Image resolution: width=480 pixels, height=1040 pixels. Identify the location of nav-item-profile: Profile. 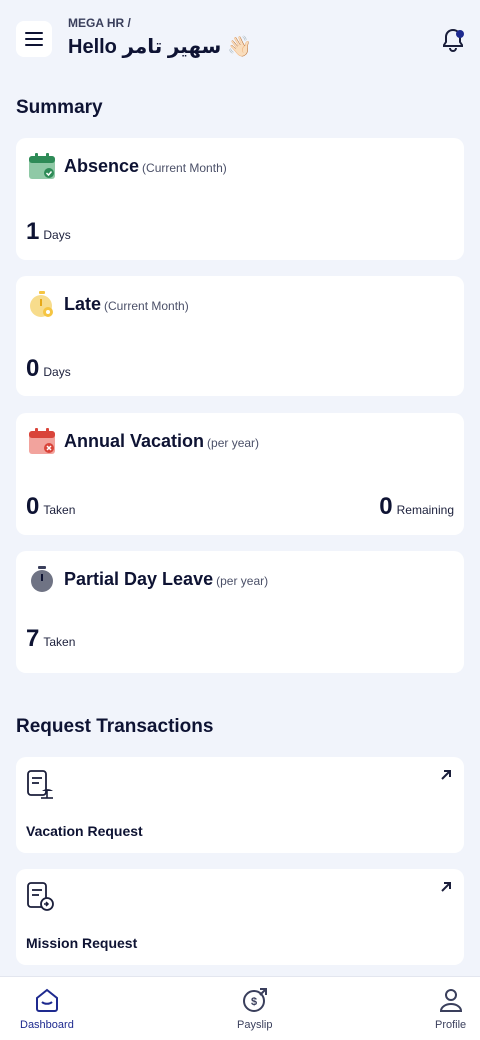
(450, 1009).